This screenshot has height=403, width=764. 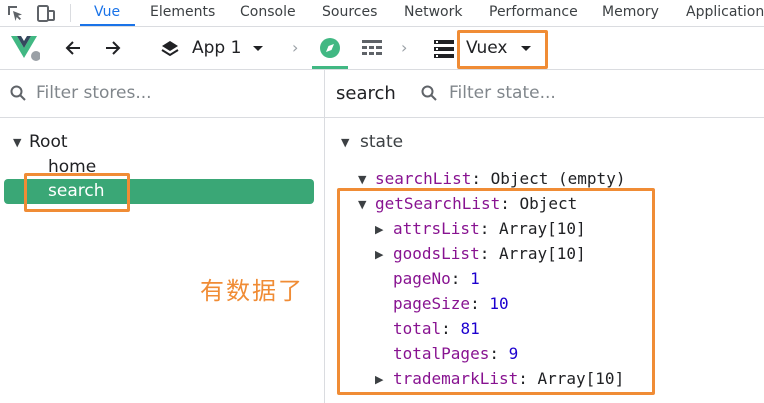 What do you see at coordinates (372, 48) in the screenshot?
I see `timeline-icon` at bounding box center [372, 48].